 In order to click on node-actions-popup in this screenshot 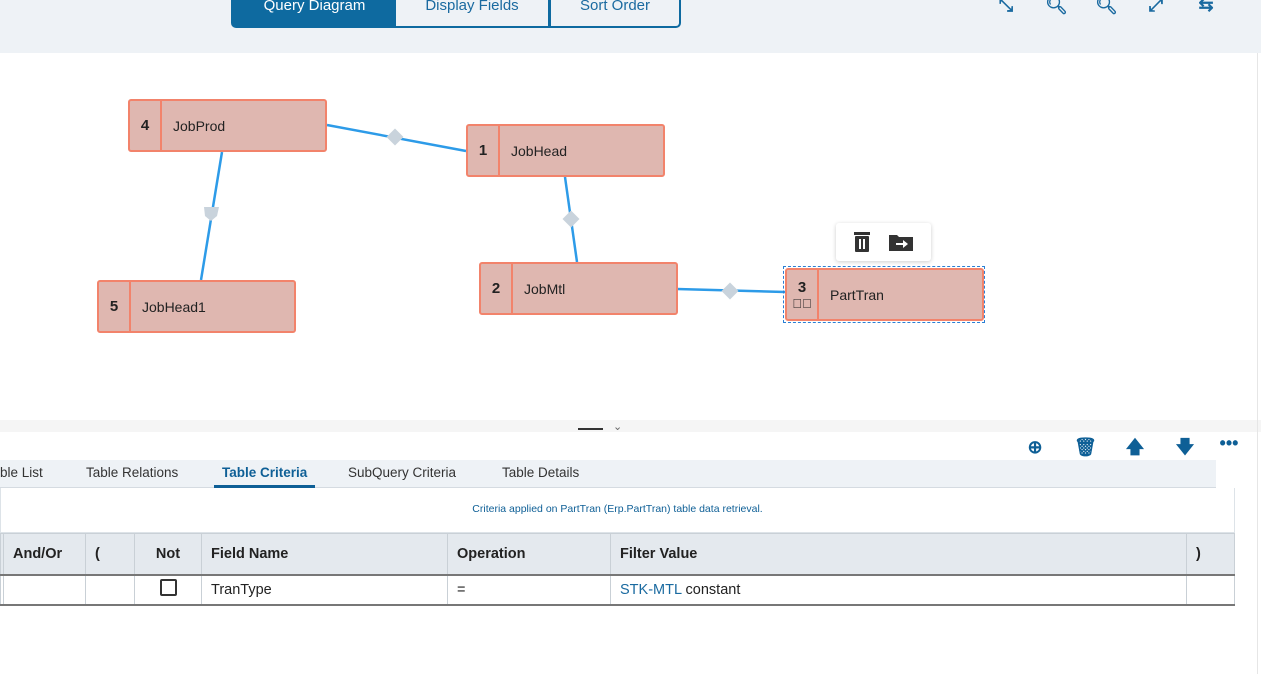, I will do `click(883, 242)`.